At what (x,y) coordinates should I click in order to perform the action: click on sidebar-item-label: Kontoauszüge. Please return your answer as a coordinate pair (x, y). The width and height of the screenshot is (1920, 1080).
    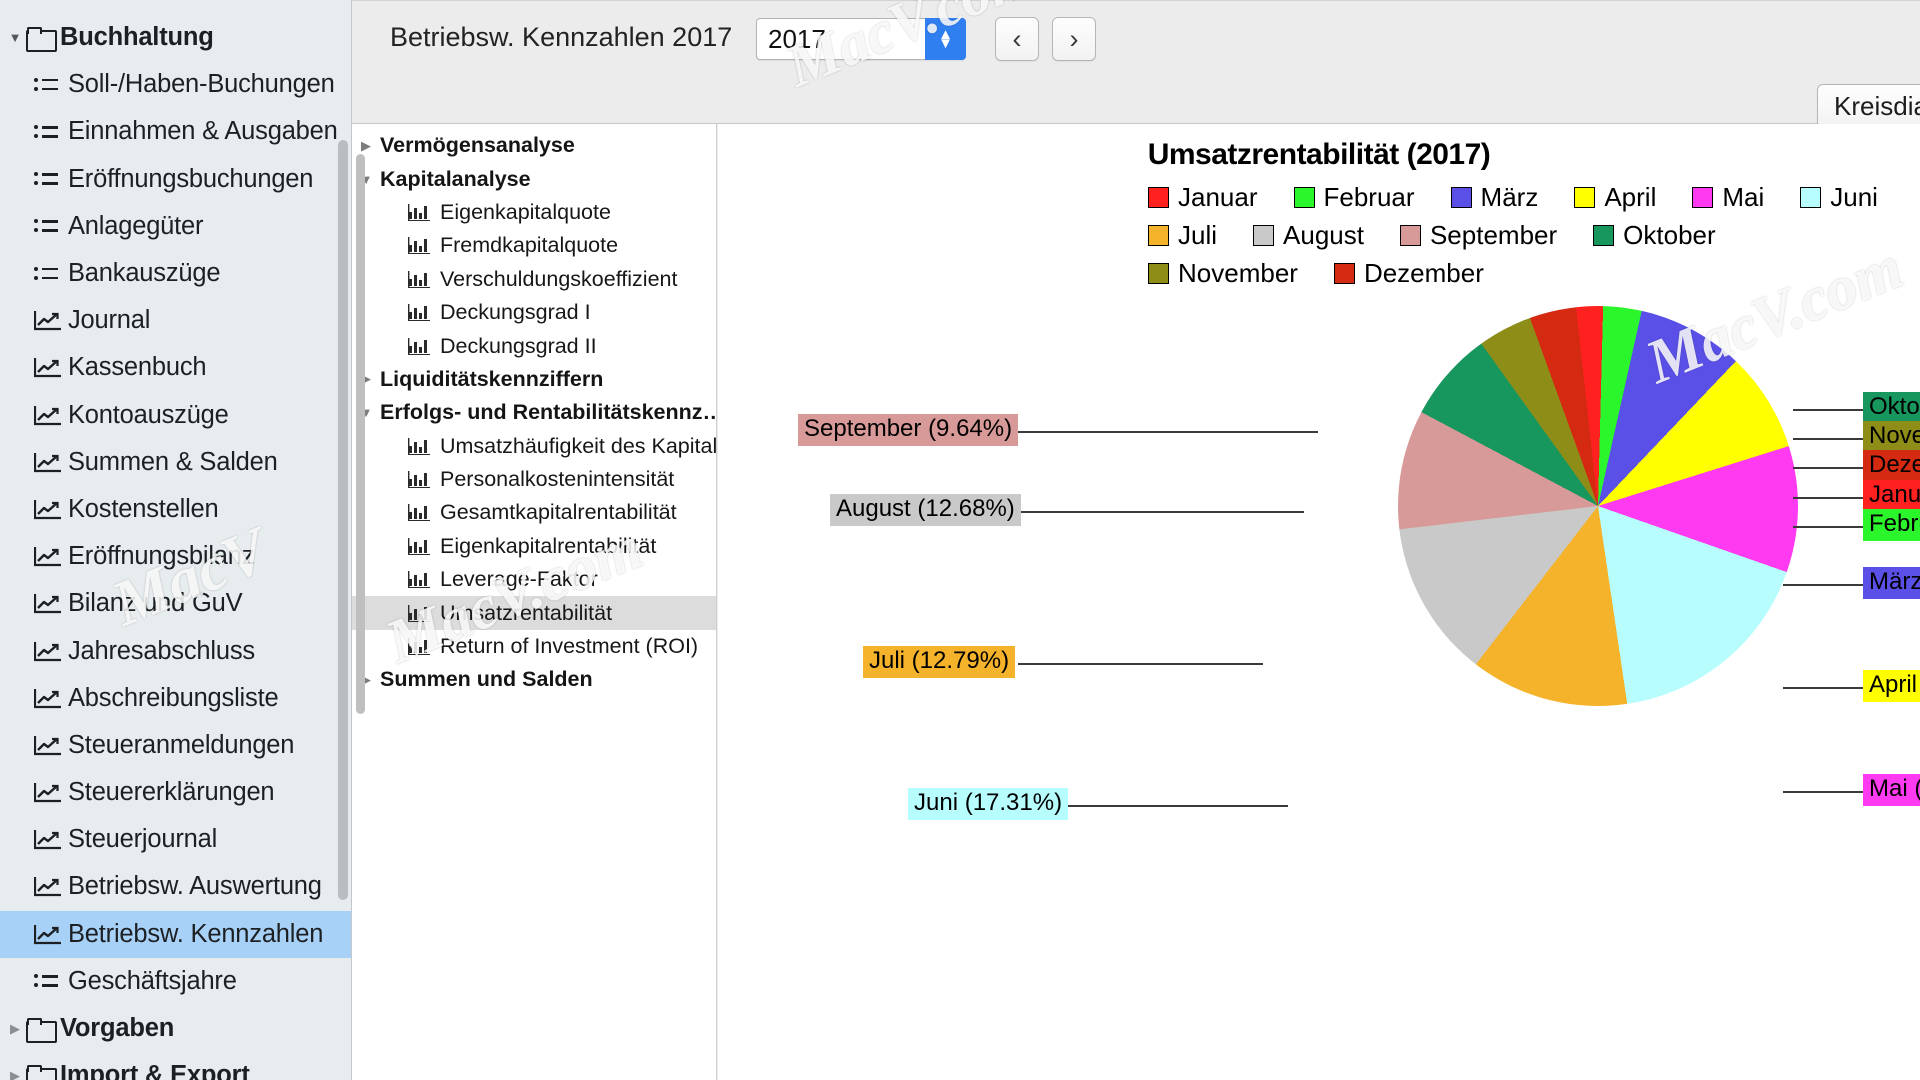
    Looking at the image, I should click on (148, 414).